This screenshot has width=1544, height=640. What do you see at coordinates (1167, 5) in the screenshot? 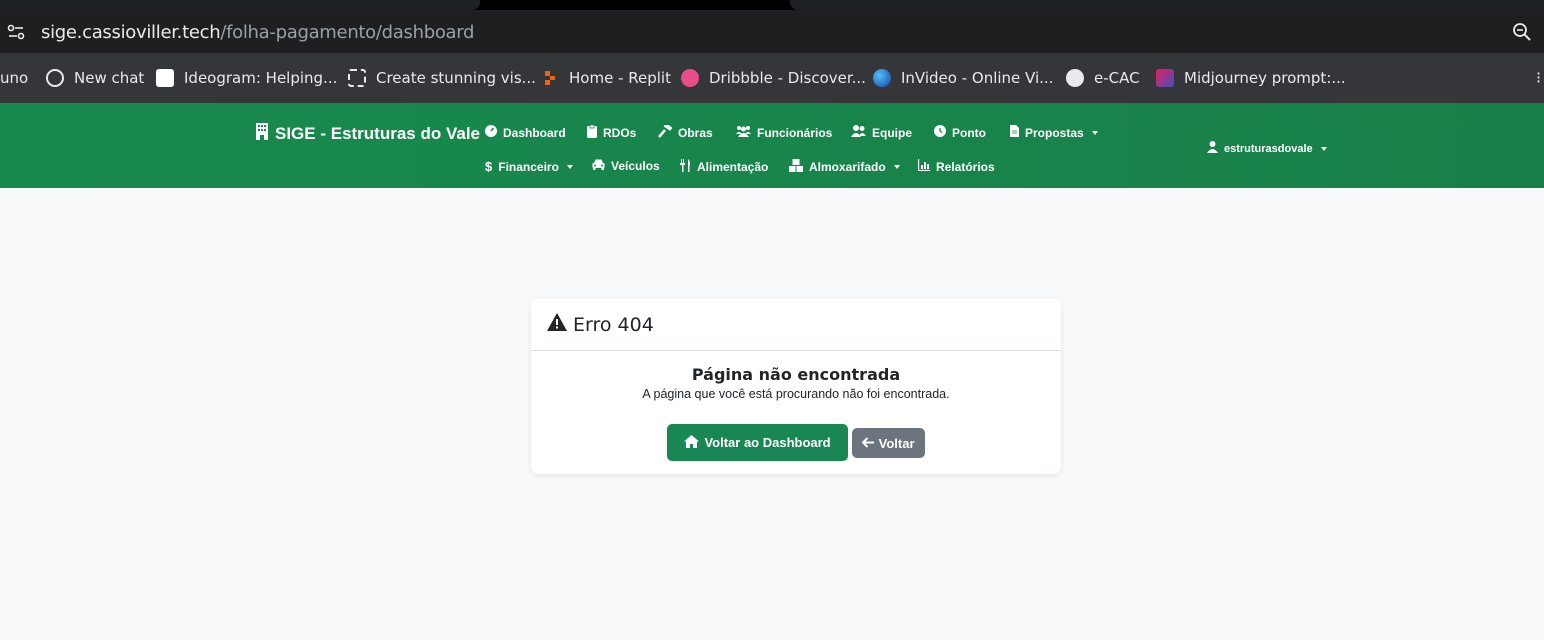
I see `browser-tab-area` at bounding box center [1167, 5].